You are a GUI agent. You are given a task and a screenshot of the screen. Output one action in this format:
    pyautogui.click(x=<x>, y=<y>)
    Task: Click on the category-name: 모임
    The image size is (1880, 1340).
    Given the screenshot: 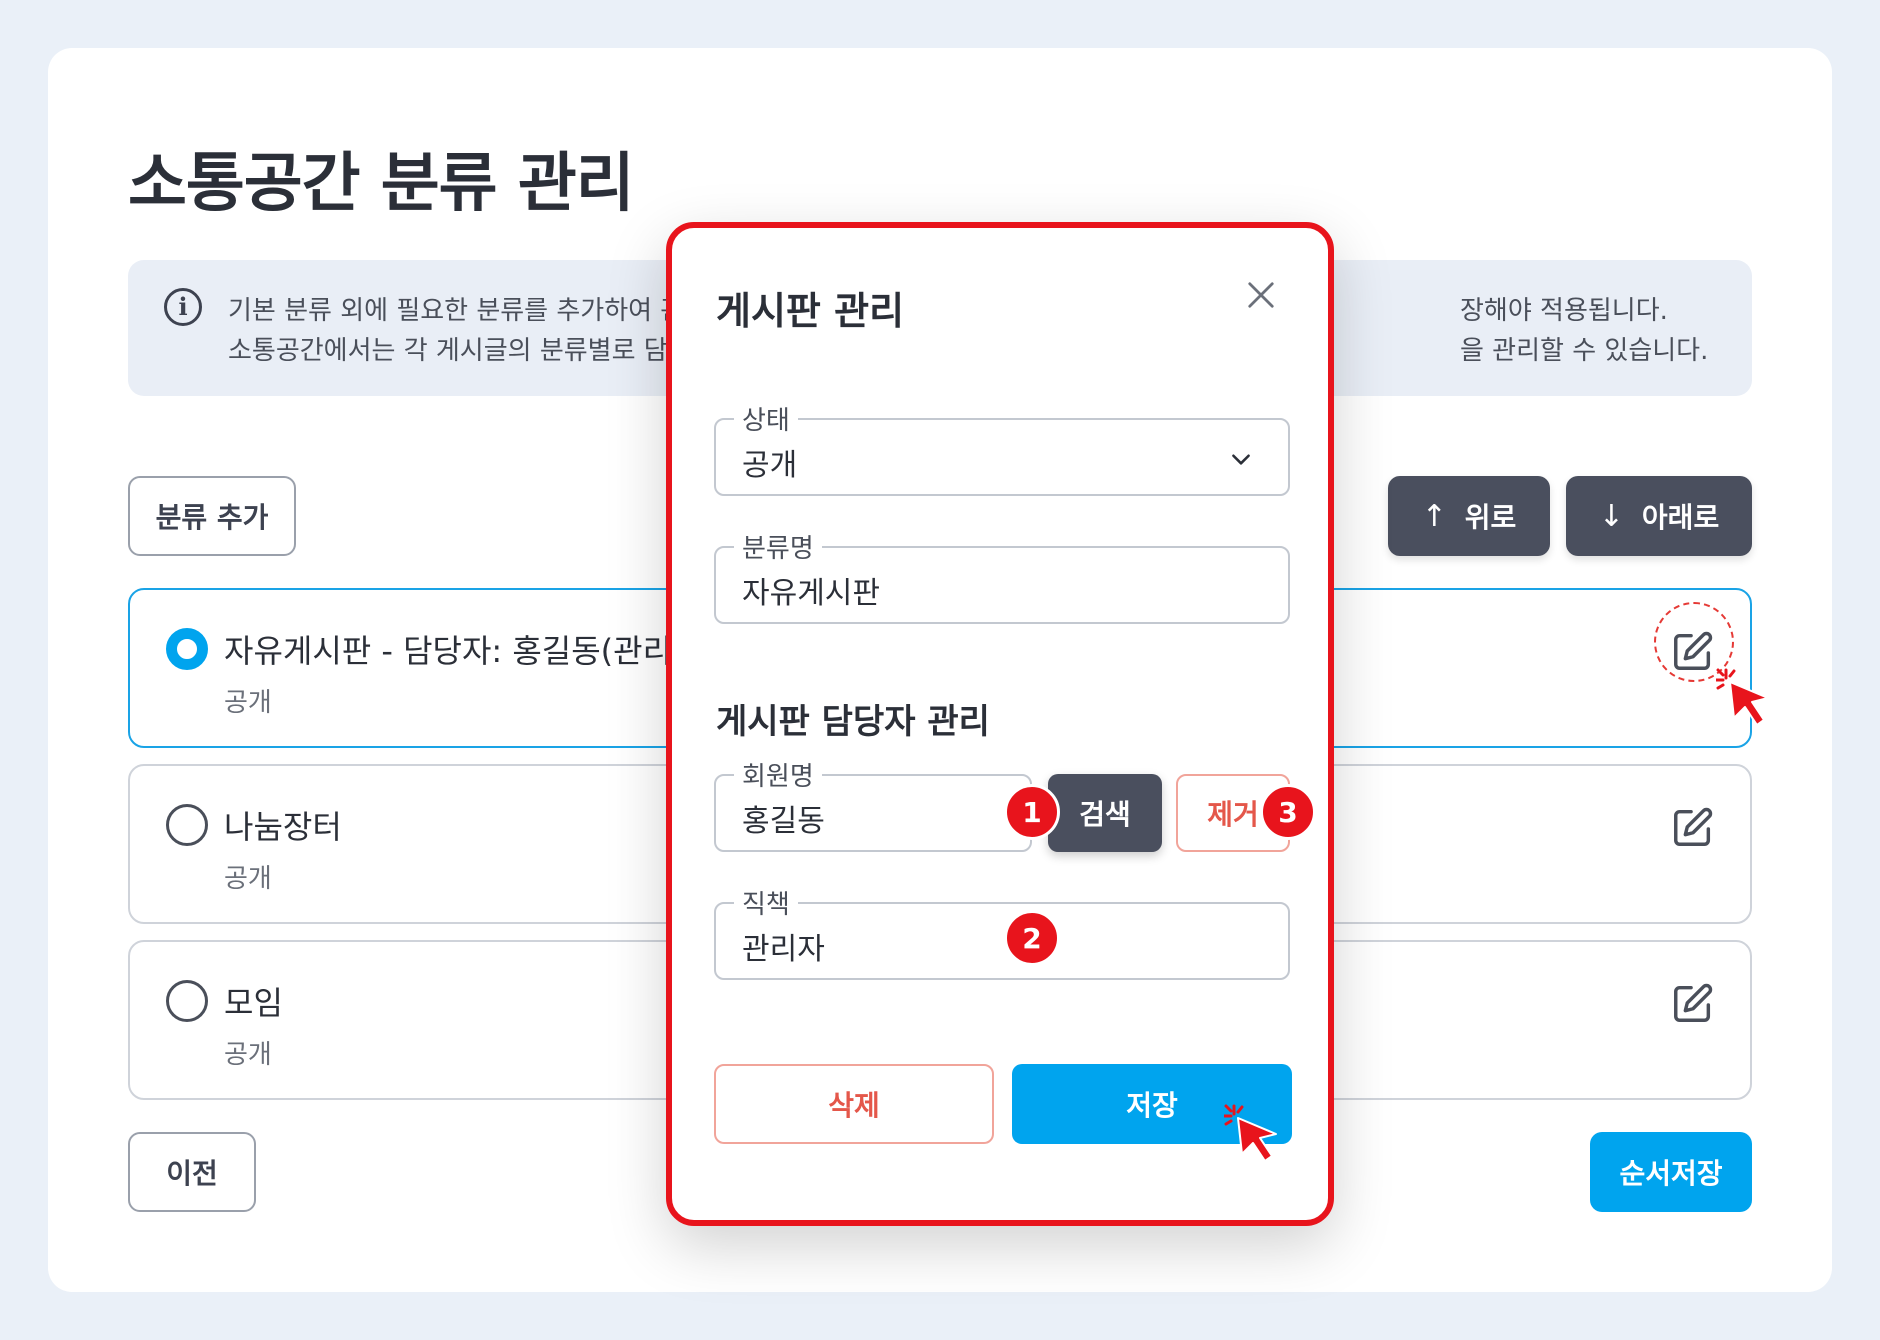 What is the action you would take?
    pyautogui.click(x=253, y=1003)
    